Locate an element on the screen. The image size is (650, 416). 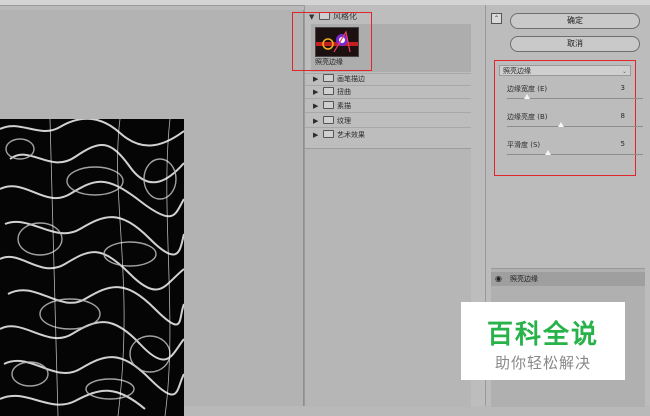
param-smoothness: 平滑度 (S) 5 is located at coordinates (575, 154).